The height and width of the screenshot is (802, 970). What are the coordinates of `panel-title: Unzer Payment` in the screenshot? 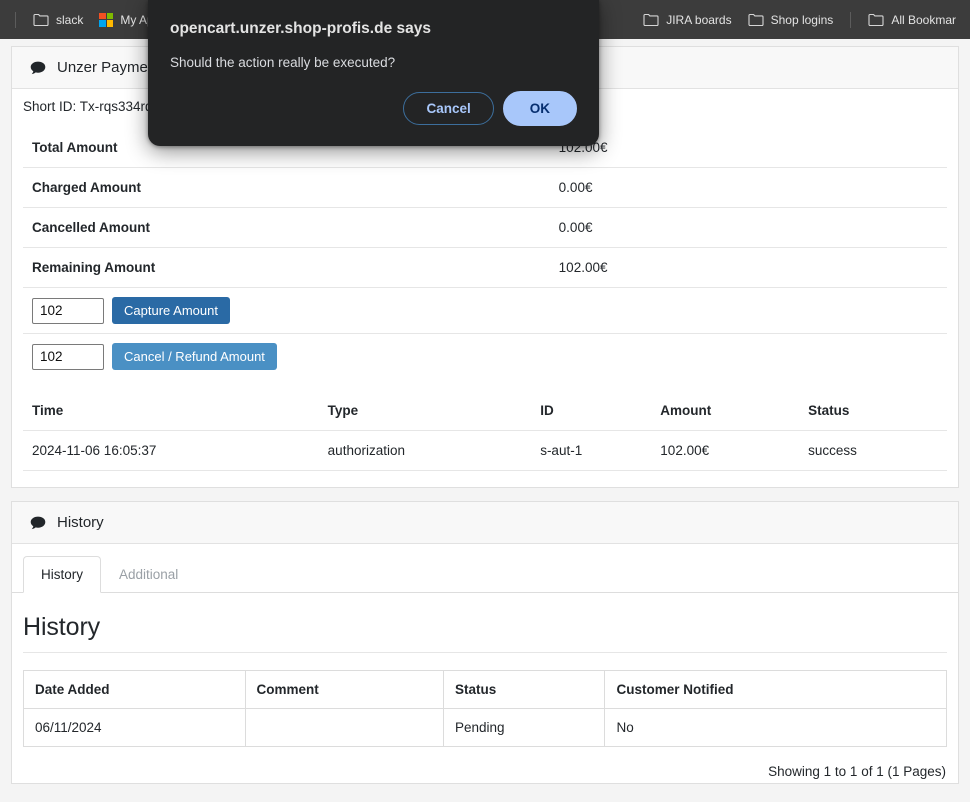 It's located at (109, 67).